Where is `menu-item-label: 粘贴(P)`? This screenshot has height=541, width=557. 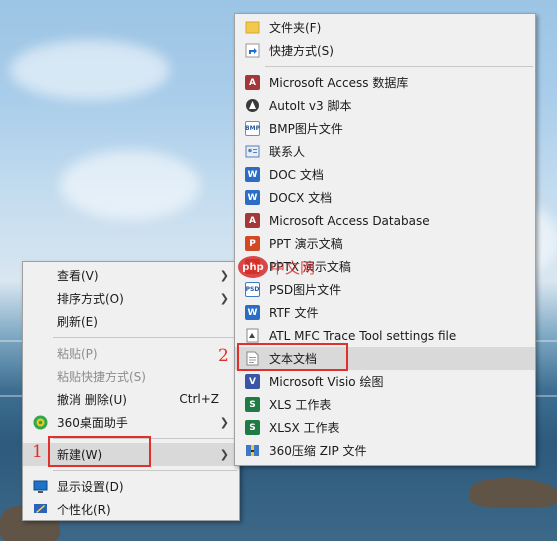
menu-item-label: 粘贴(P) is located at coordinates (77, 354).